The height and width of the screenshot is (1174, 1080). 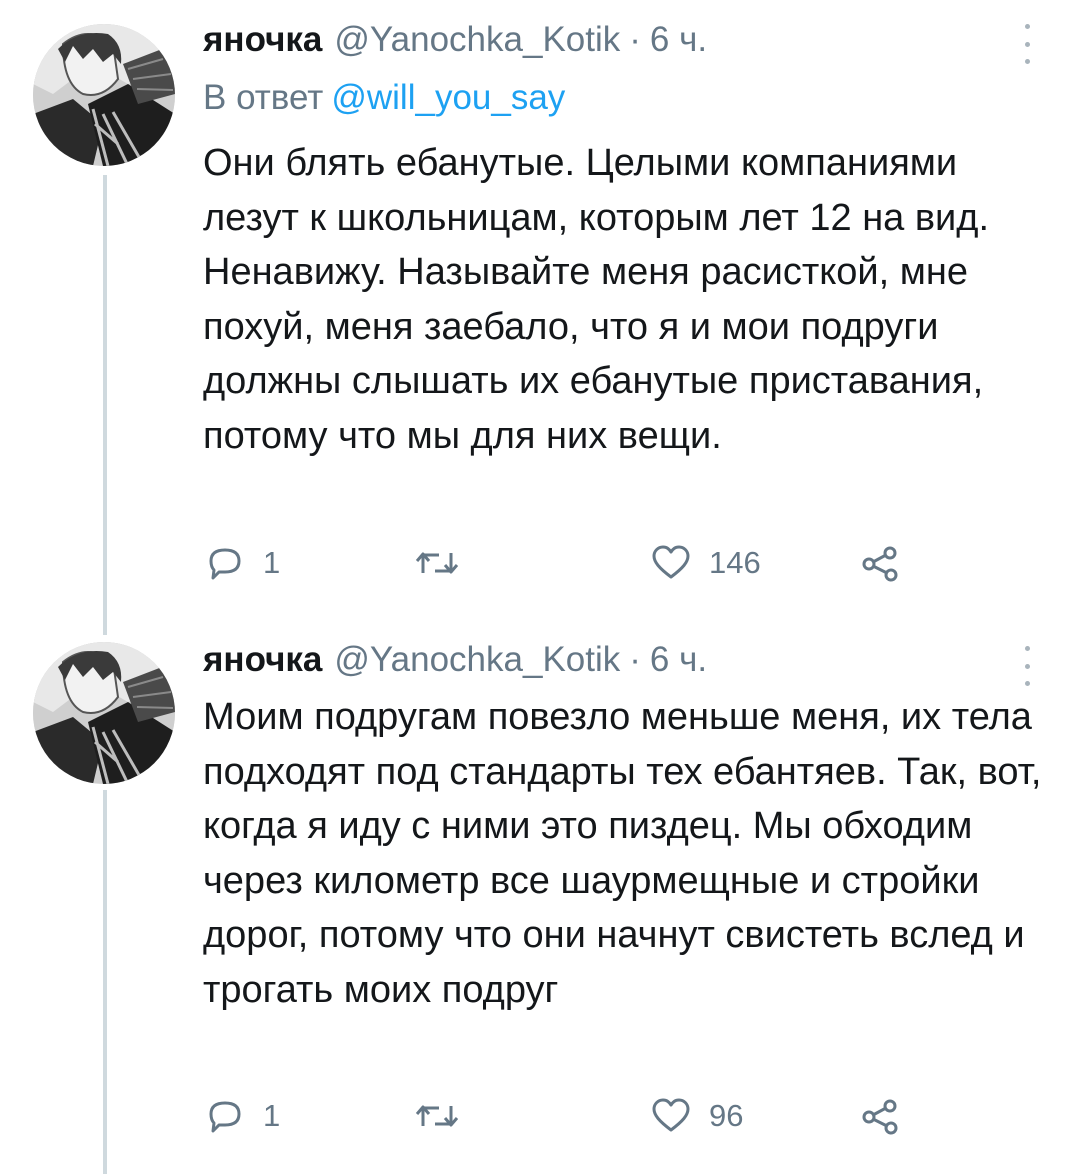 I want to click on reply-context: В ответ @will_you_say, so click(x=384, y=98).